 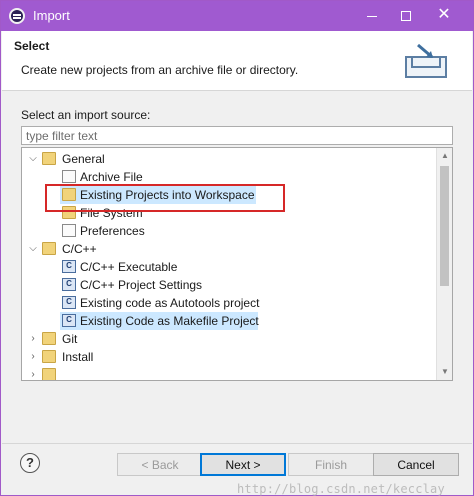 What do you see at coordinates (426, 60) in the screenshot?
I see `import-banner-icon` at bounding box center [426, 60].